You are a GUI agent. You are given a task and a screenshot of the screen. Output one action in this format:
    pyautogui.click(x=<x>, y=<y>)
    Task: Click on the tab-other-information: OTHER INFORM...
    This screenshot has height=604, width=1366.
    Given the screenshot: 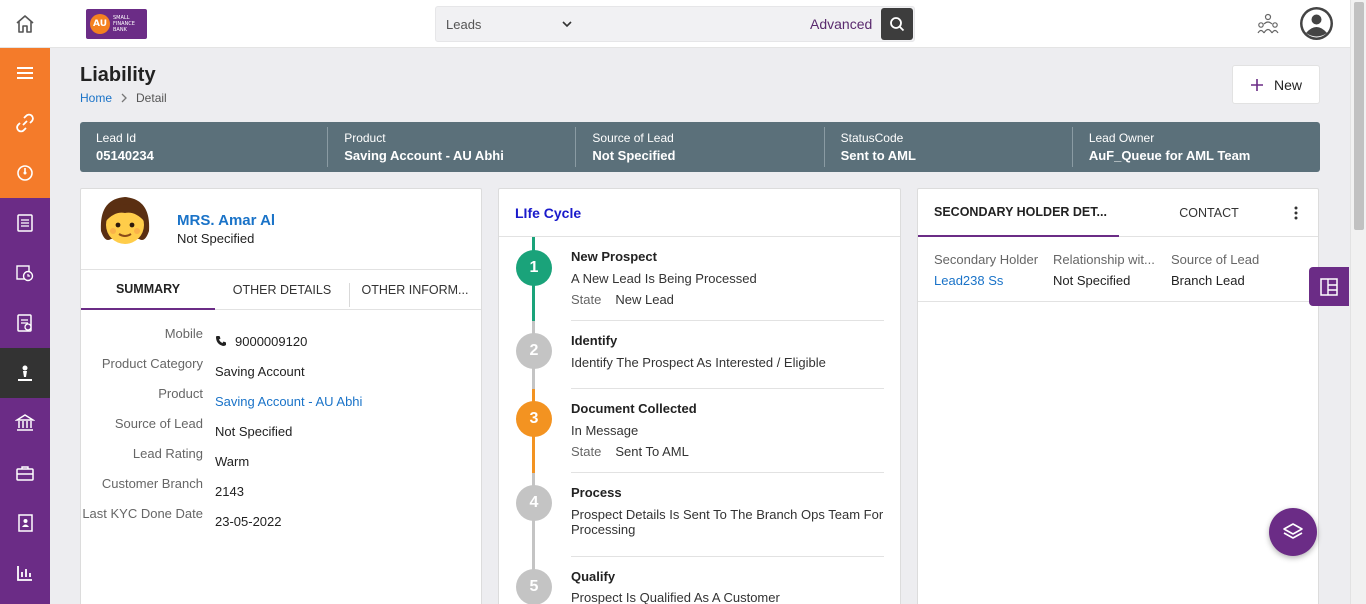 What is the action you would take?
    pyautogui.click(x=415, y=290)
    